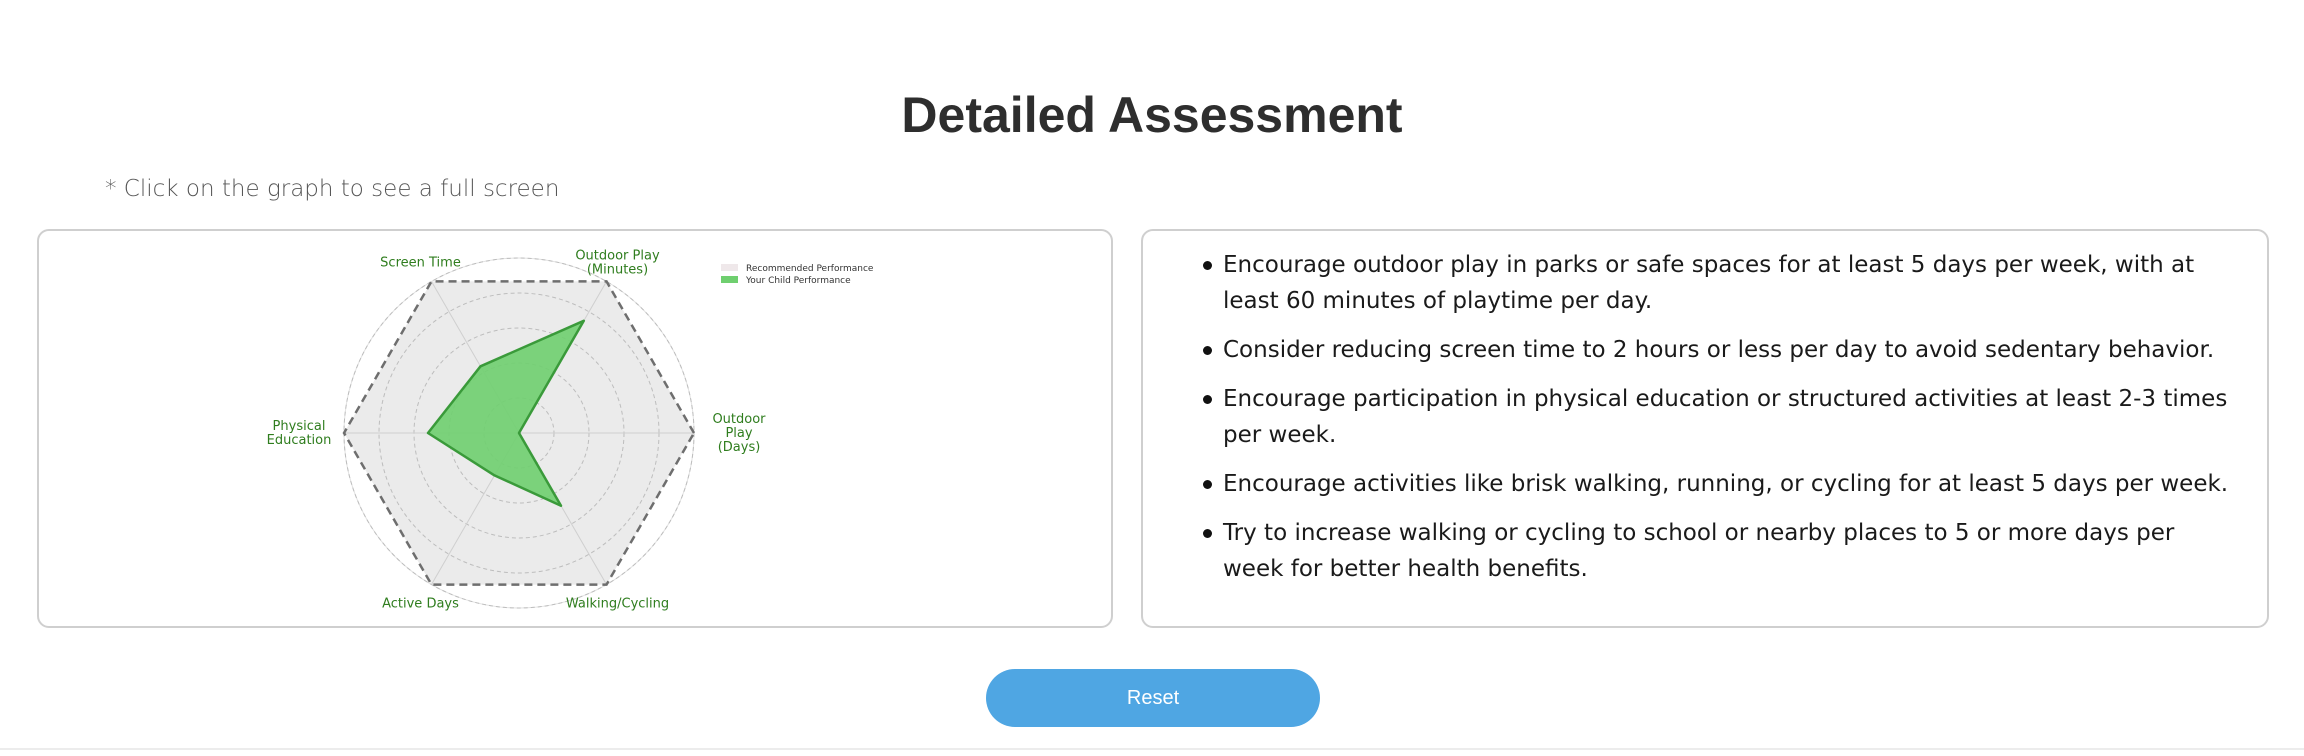 The image size is (2304, 756). What do you see at coordinates (420, 262) in the screenshot?
I see `axis-label: Screen Time` at bounding box center [420, 262].